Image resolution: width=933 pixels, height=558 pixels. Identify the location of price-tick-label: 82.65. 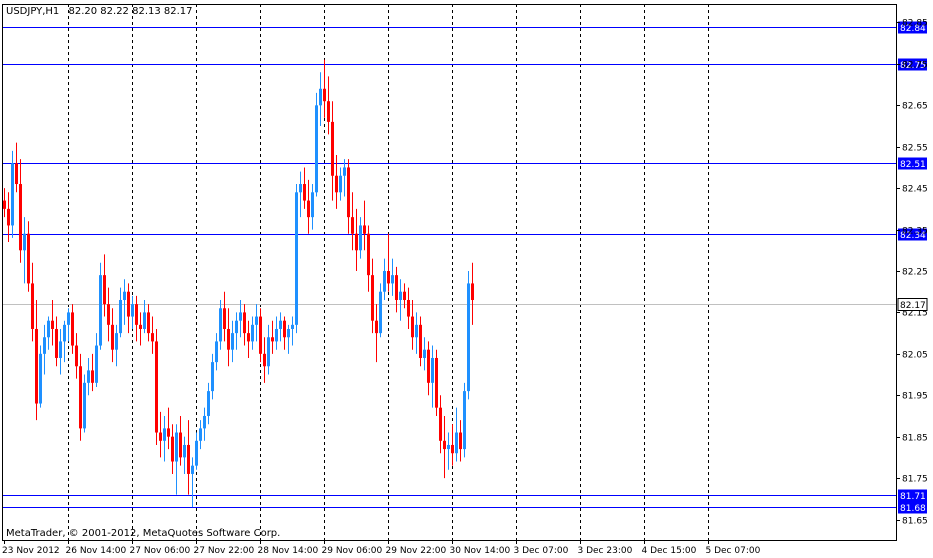
(915, 107).